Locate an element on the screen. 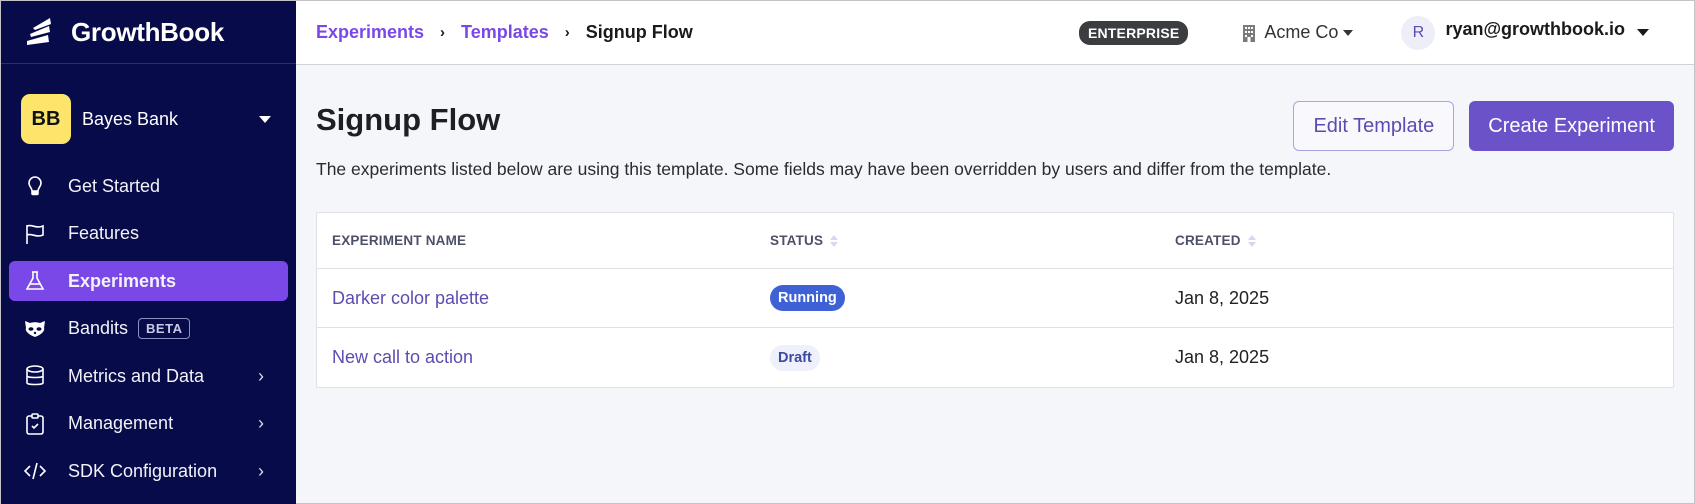 The height and width of the screenshot is (504, 1695). column-header-status: STATUS is located at coordinates (972, 240).